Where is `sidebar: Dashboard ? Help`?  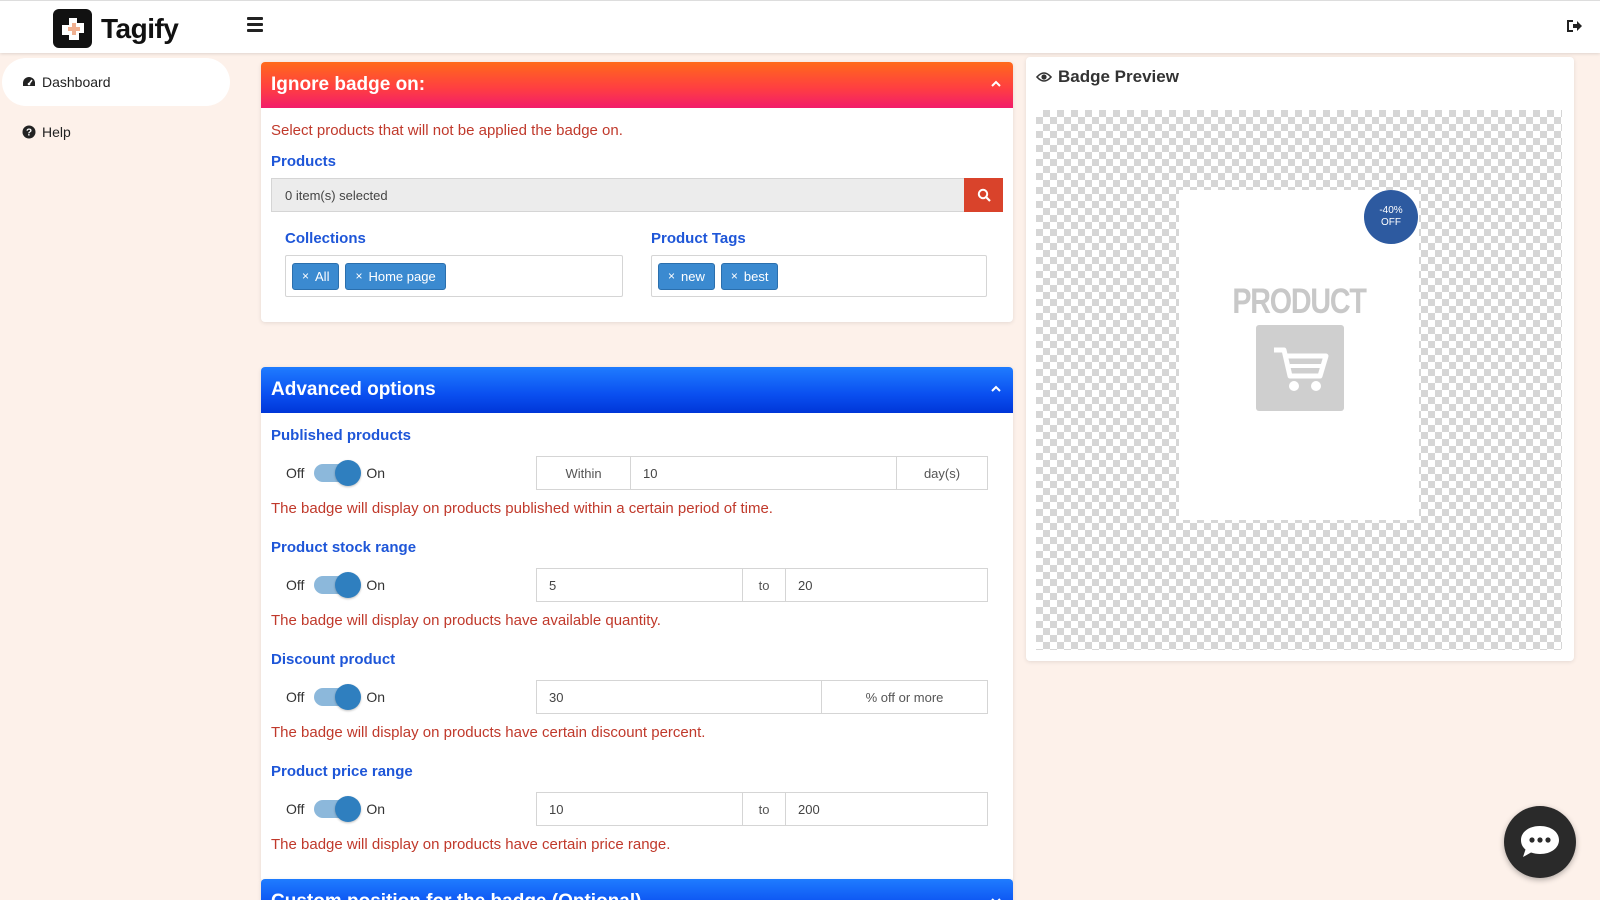
sidebar: Dashboard ? Help is located at coordinates (116, 108).